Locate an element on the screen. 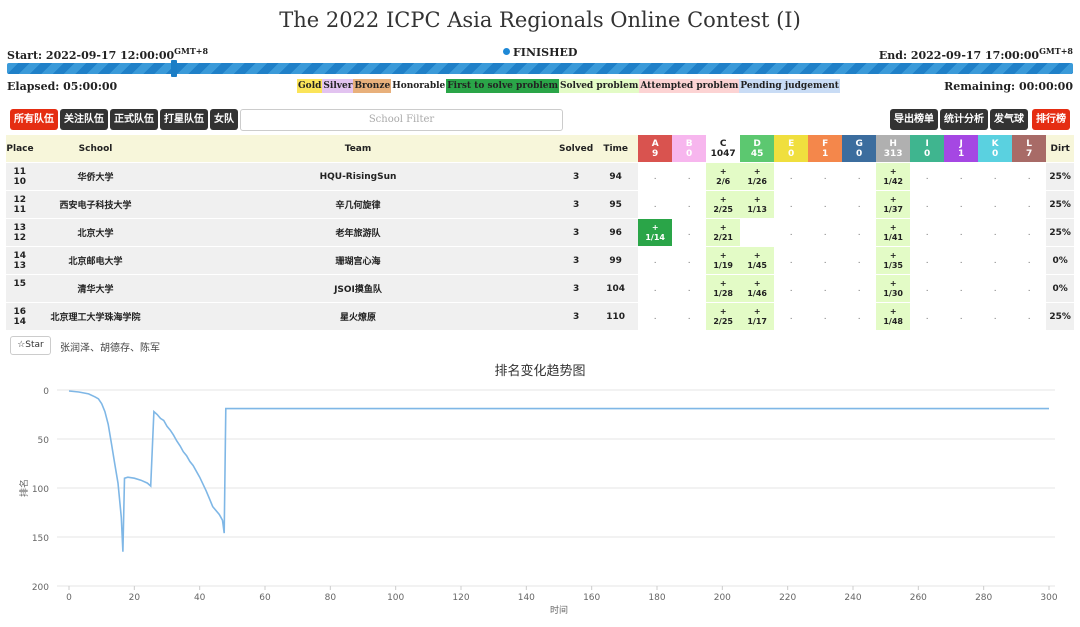 The image size is (1080, 627). school-cell: 北京邮电大学 is located at coordinates (95, 261).